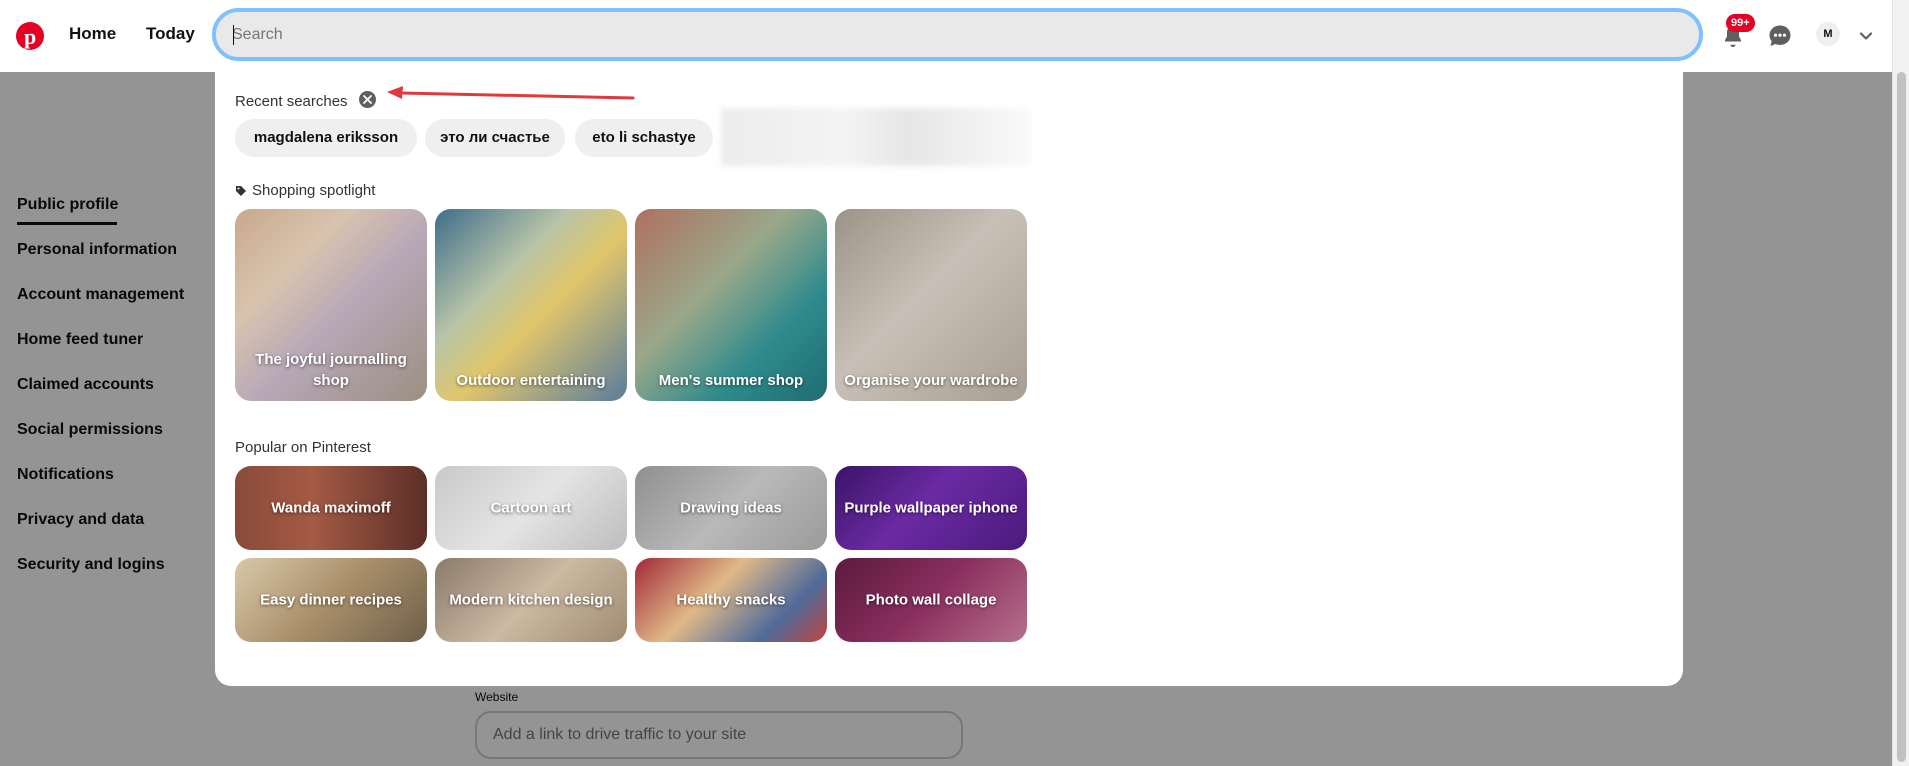  What do you see at coordinates (80, 520) in the screenshot?
I see `sidebar-item-privacy-and-data: Privacy and data` at bounding box center [80, 520].